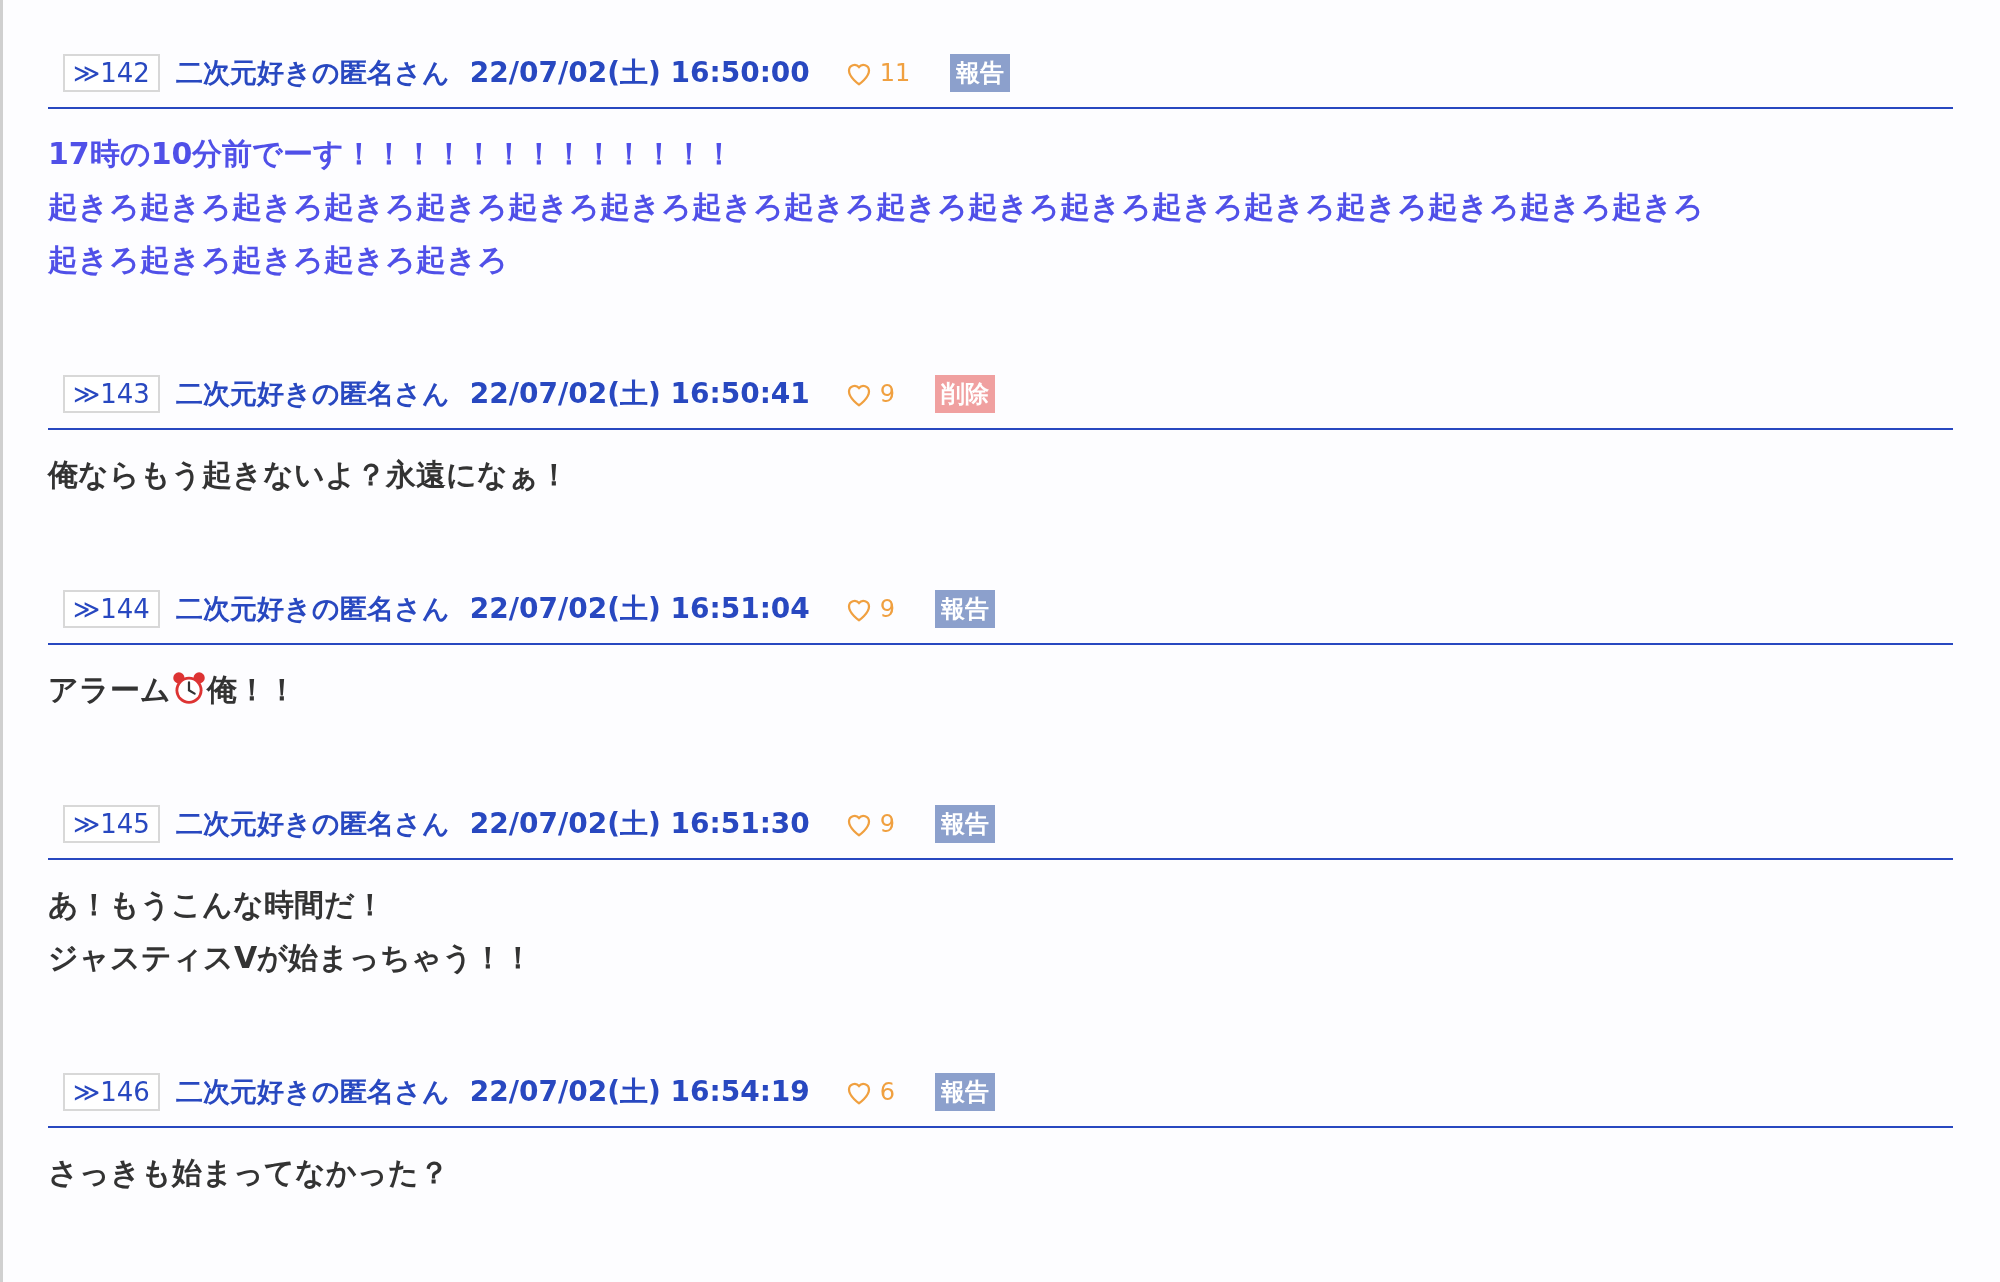 This screenshot has width=2000, height=1282. Describe the element at coordinates (876, 207) in the screenshot. I see `post-text: 起きろ起きろ起きろ起きろ起きろ起きろ起きろ起きろ起きろ起きろ起きろ起きろ起きろ起きろ起きろ起きろ起きろ起きろ` at that location.